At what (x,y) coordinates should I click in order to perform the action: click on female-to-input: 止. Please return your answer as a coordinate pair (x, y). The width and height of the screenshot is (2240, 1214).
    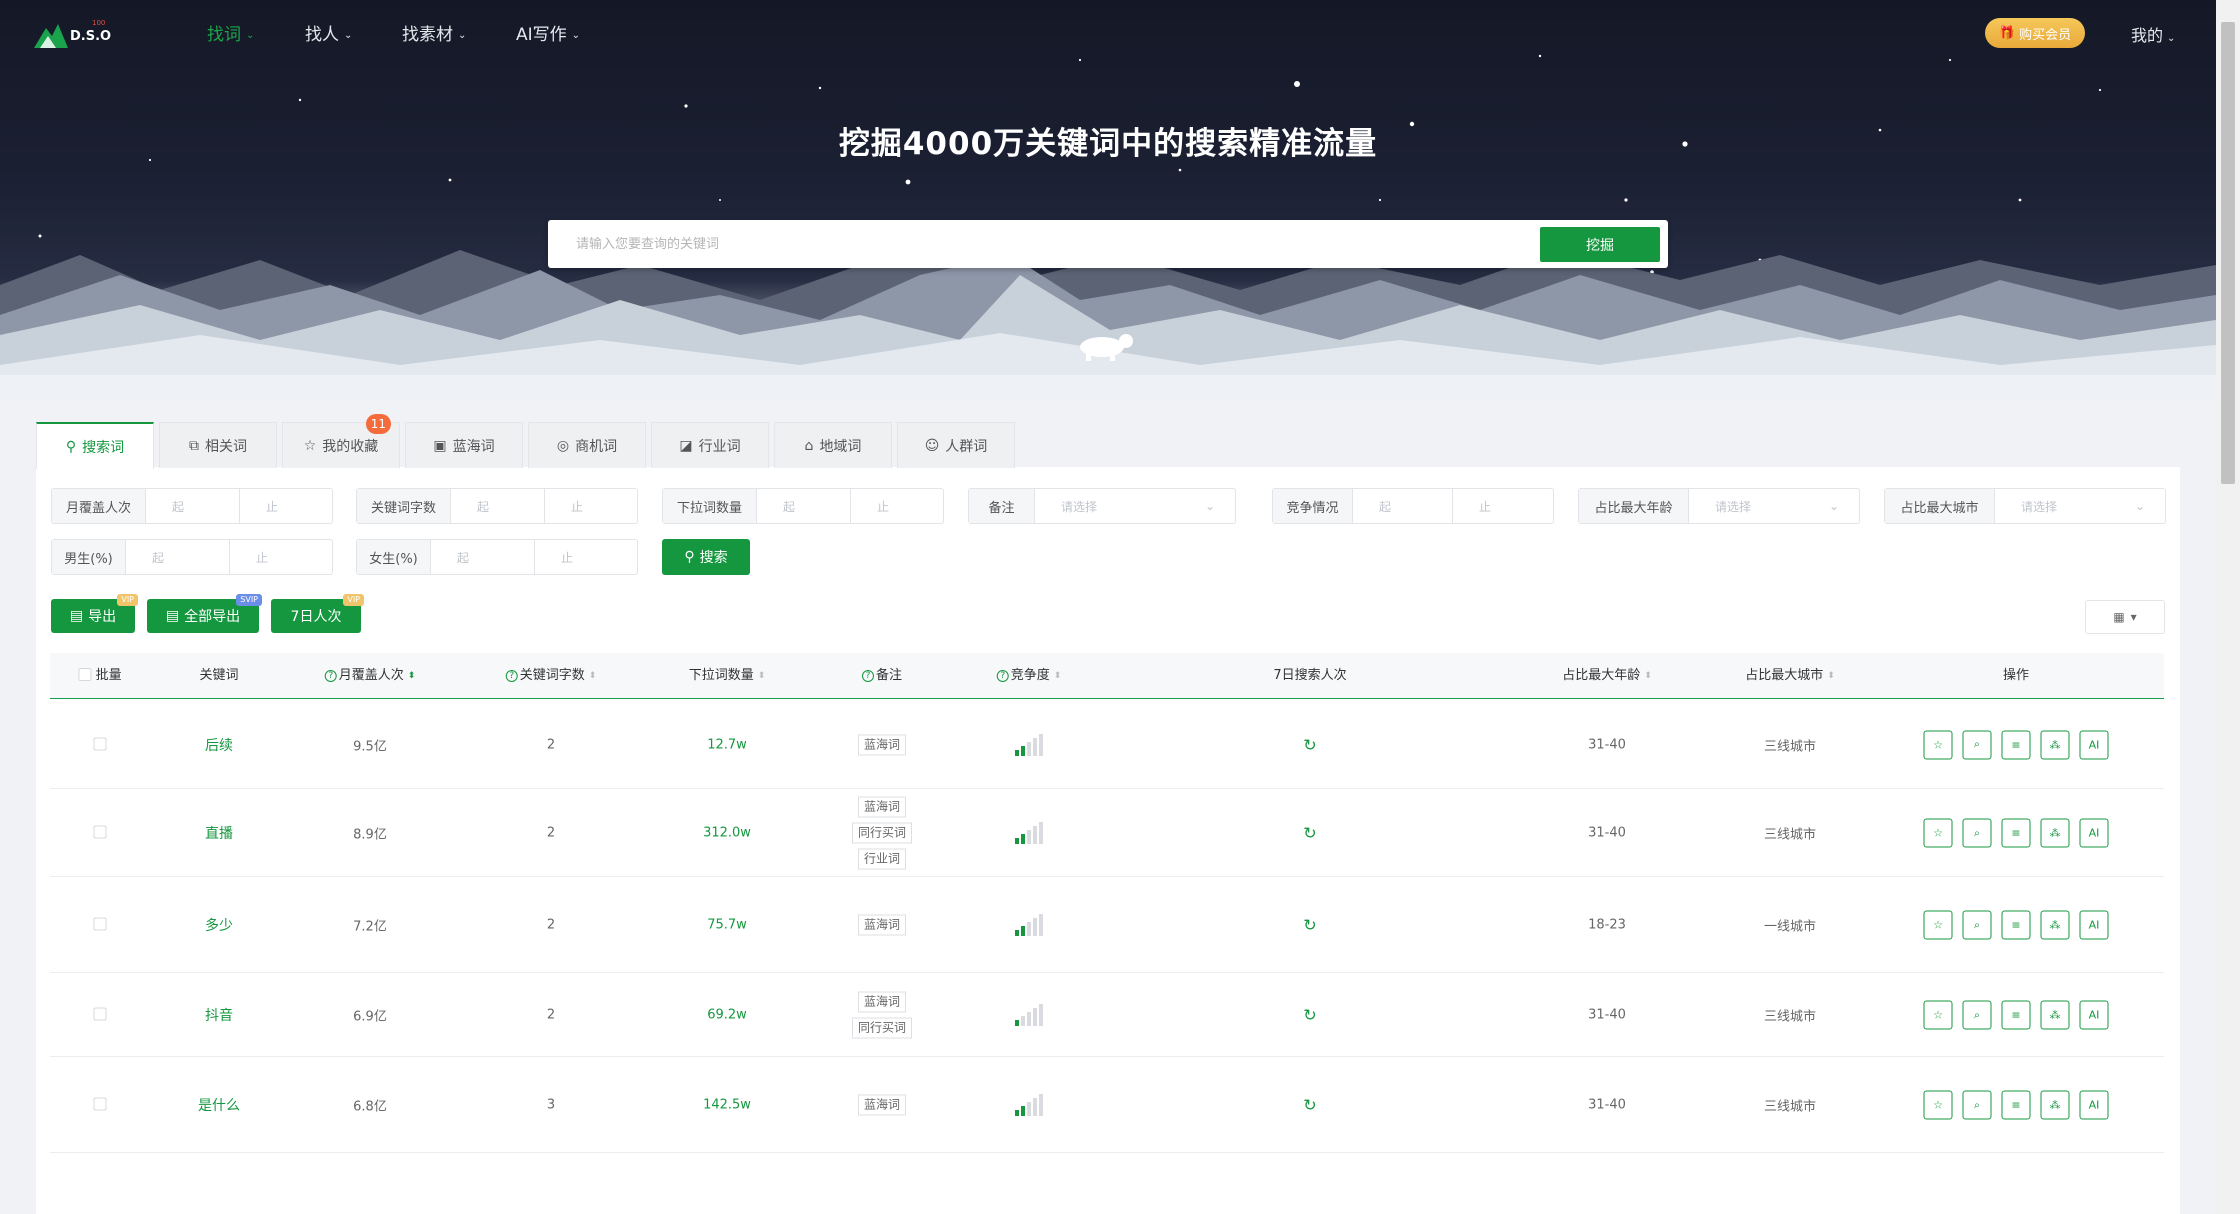
    Looking at the image, I should click on (586, 557).